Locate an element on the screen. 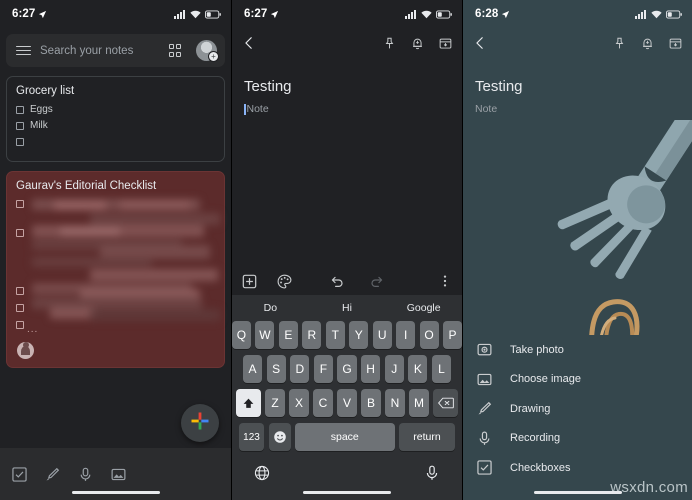  undo-icon is located at coordinates (337, 281).